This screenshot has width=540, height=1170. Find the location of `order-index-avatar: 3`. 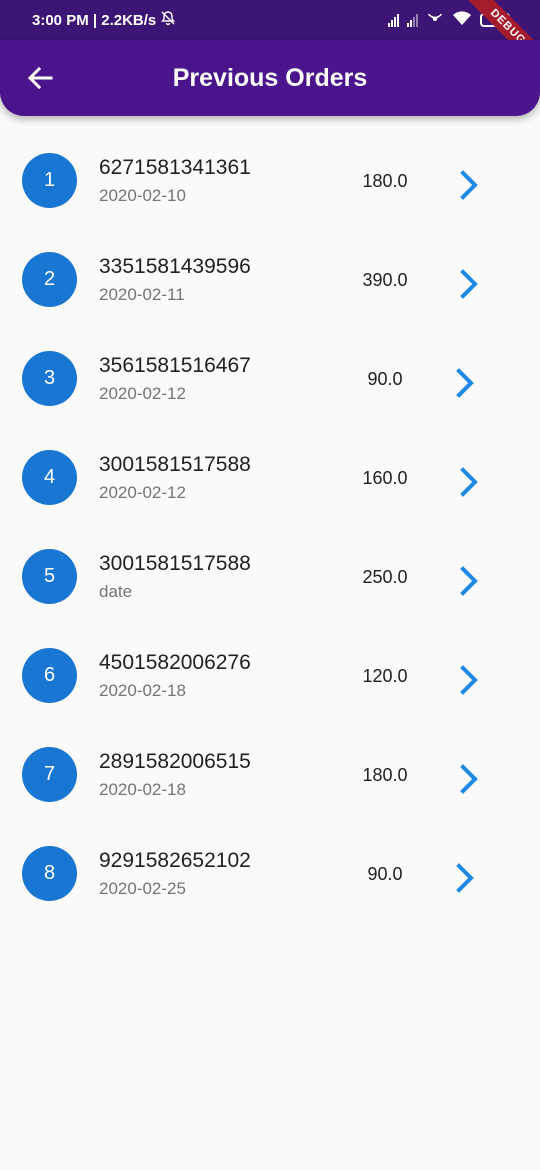

order-index-avatar: 3 is located at coordinates (49, 378).